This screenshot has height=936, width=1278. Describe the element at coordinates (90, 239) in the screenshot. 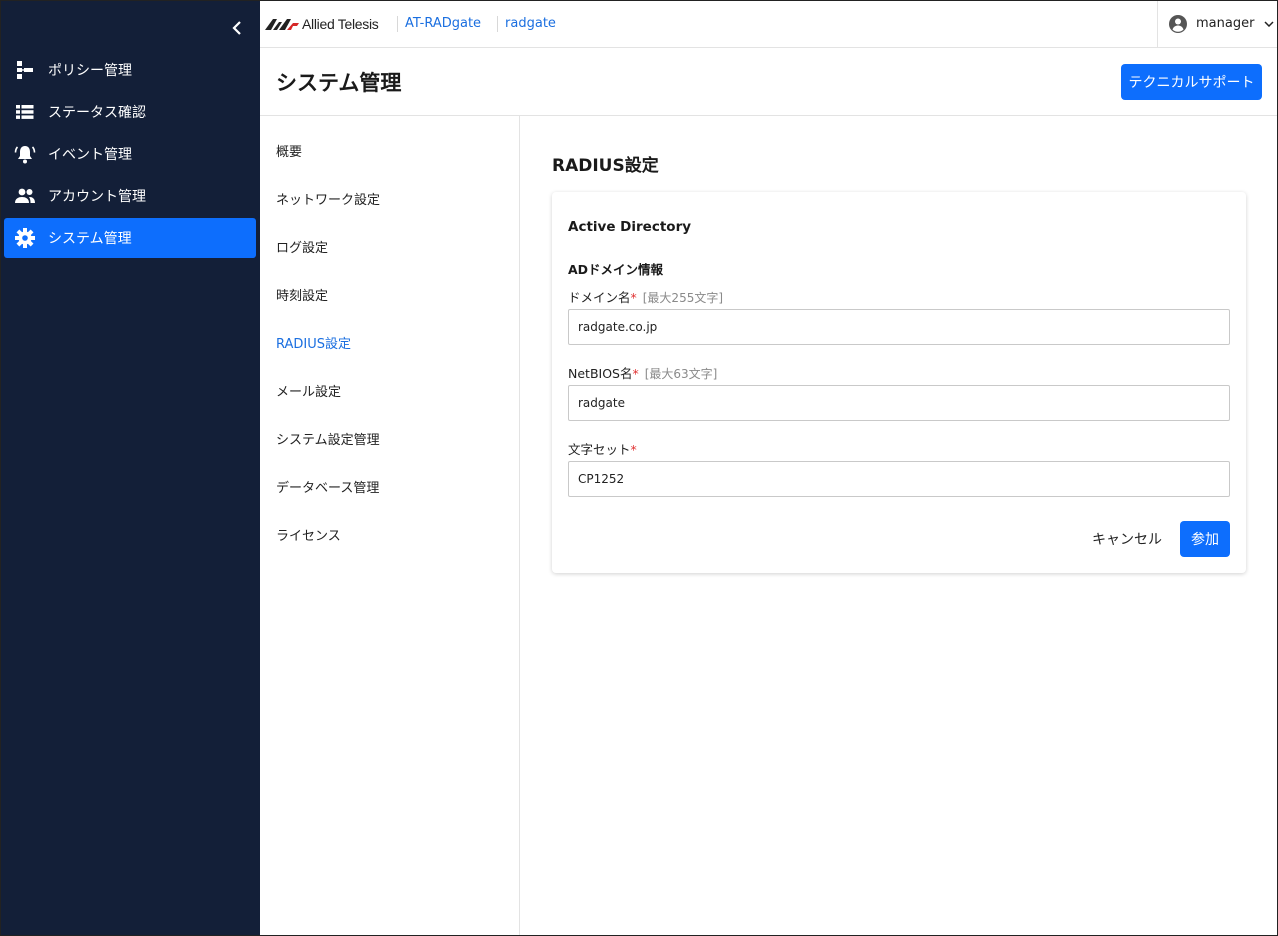

I see `sidebar-item-label: システム管理` at that location.